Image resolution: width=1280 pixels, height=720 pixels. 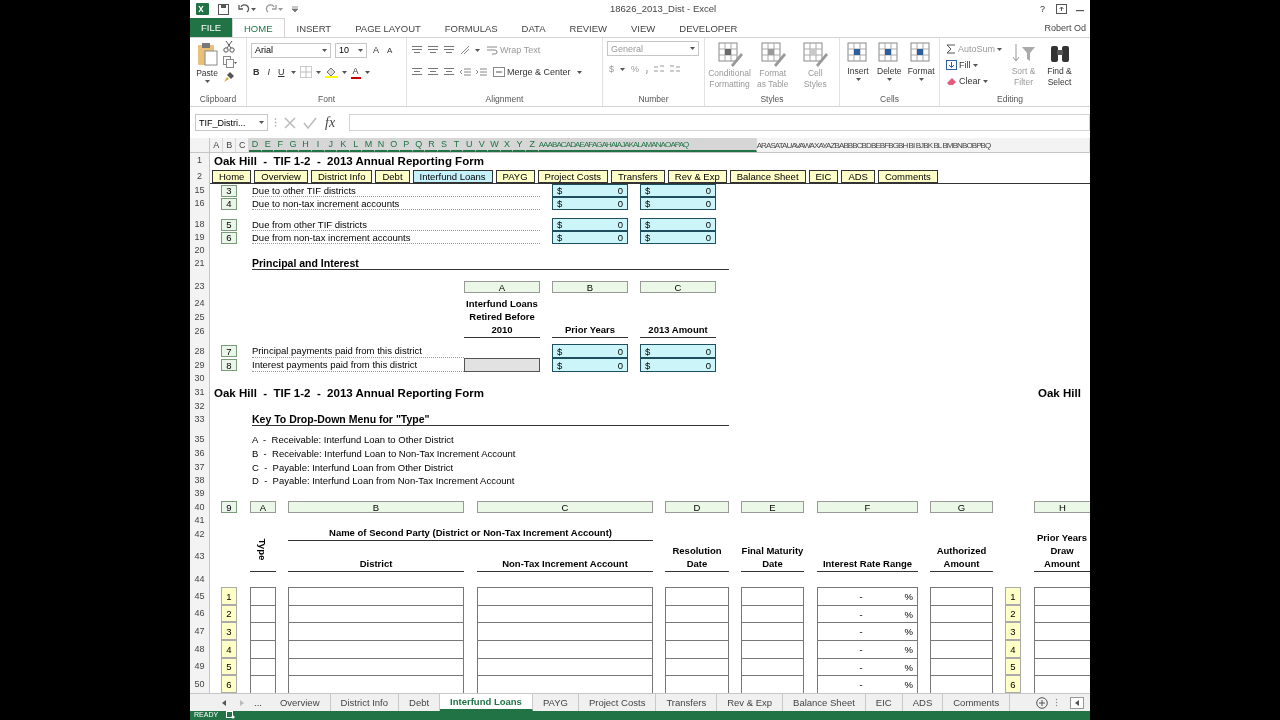 I want to click on row-header: 20, so click(x=200, y=250).